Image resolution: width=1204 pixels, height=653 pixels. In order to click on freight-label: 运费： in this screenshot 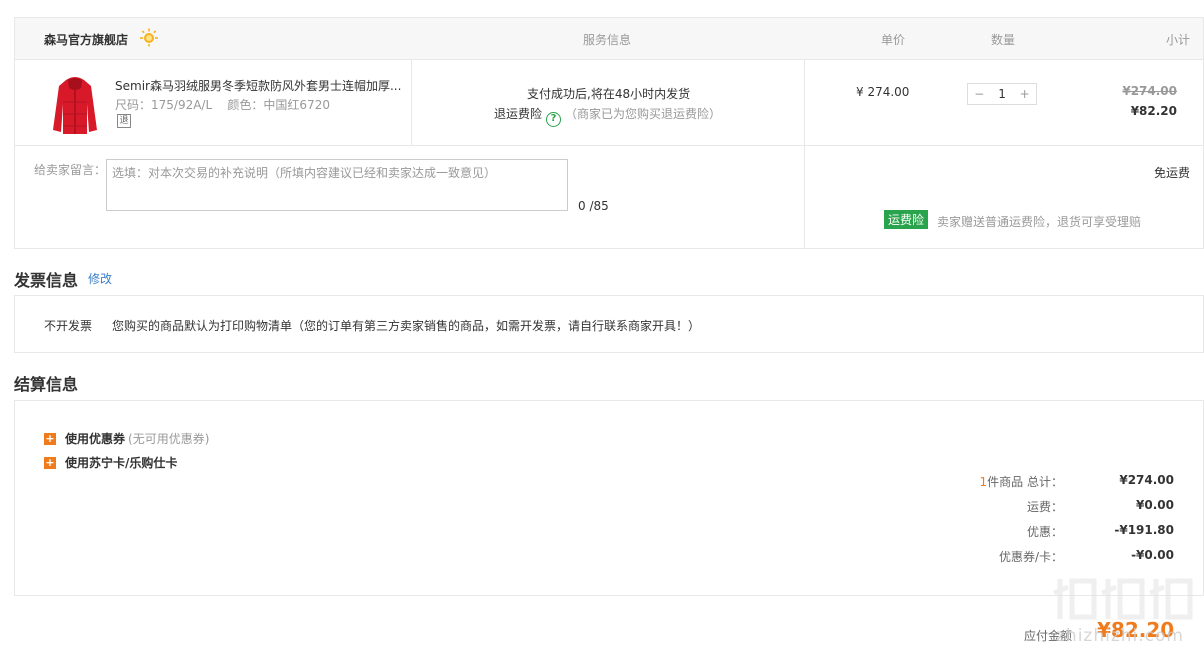, I will do `click(1044, 507)`.